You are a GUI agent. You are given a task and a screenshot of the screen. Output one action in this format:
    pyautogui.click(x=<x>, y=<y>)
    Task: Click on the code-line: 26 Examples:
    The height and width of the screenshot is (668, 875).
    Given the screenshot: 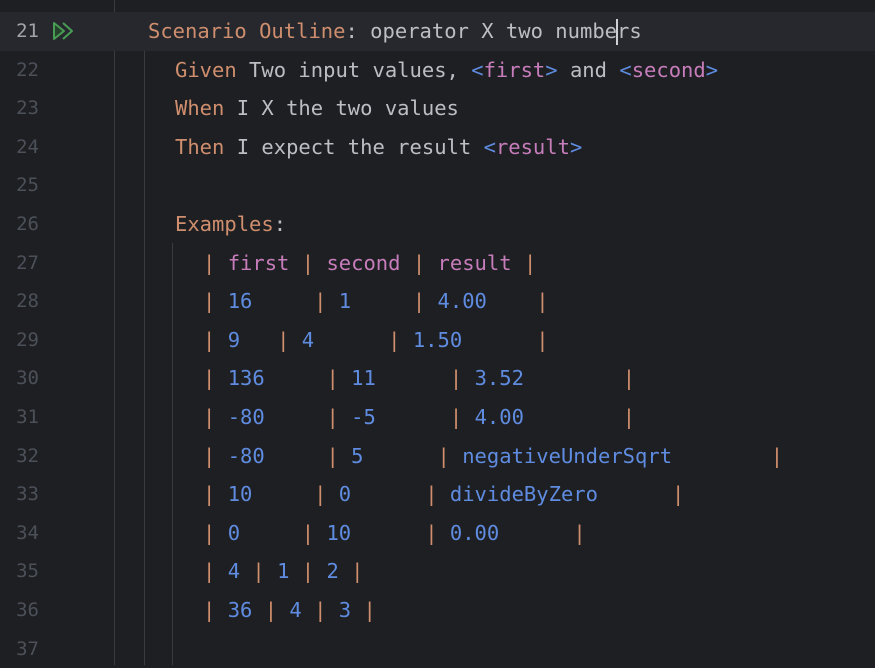 What is the action you would take?
    pyautogui.click(x=437, y=224)
    